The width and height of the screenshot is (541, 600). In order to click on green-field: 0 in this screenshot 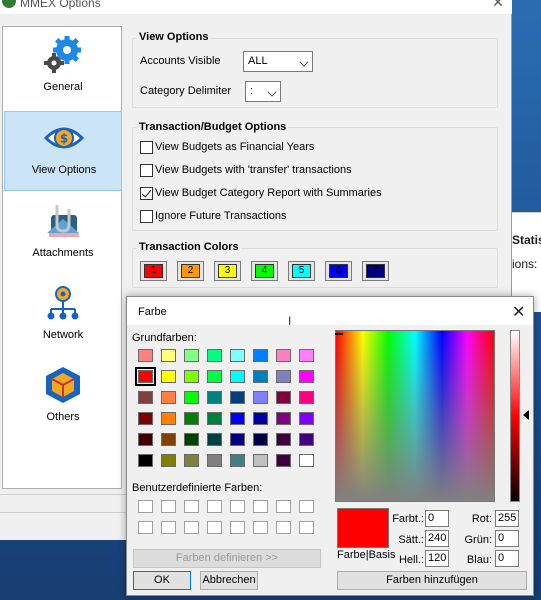, I will do `click(507, 538)`.